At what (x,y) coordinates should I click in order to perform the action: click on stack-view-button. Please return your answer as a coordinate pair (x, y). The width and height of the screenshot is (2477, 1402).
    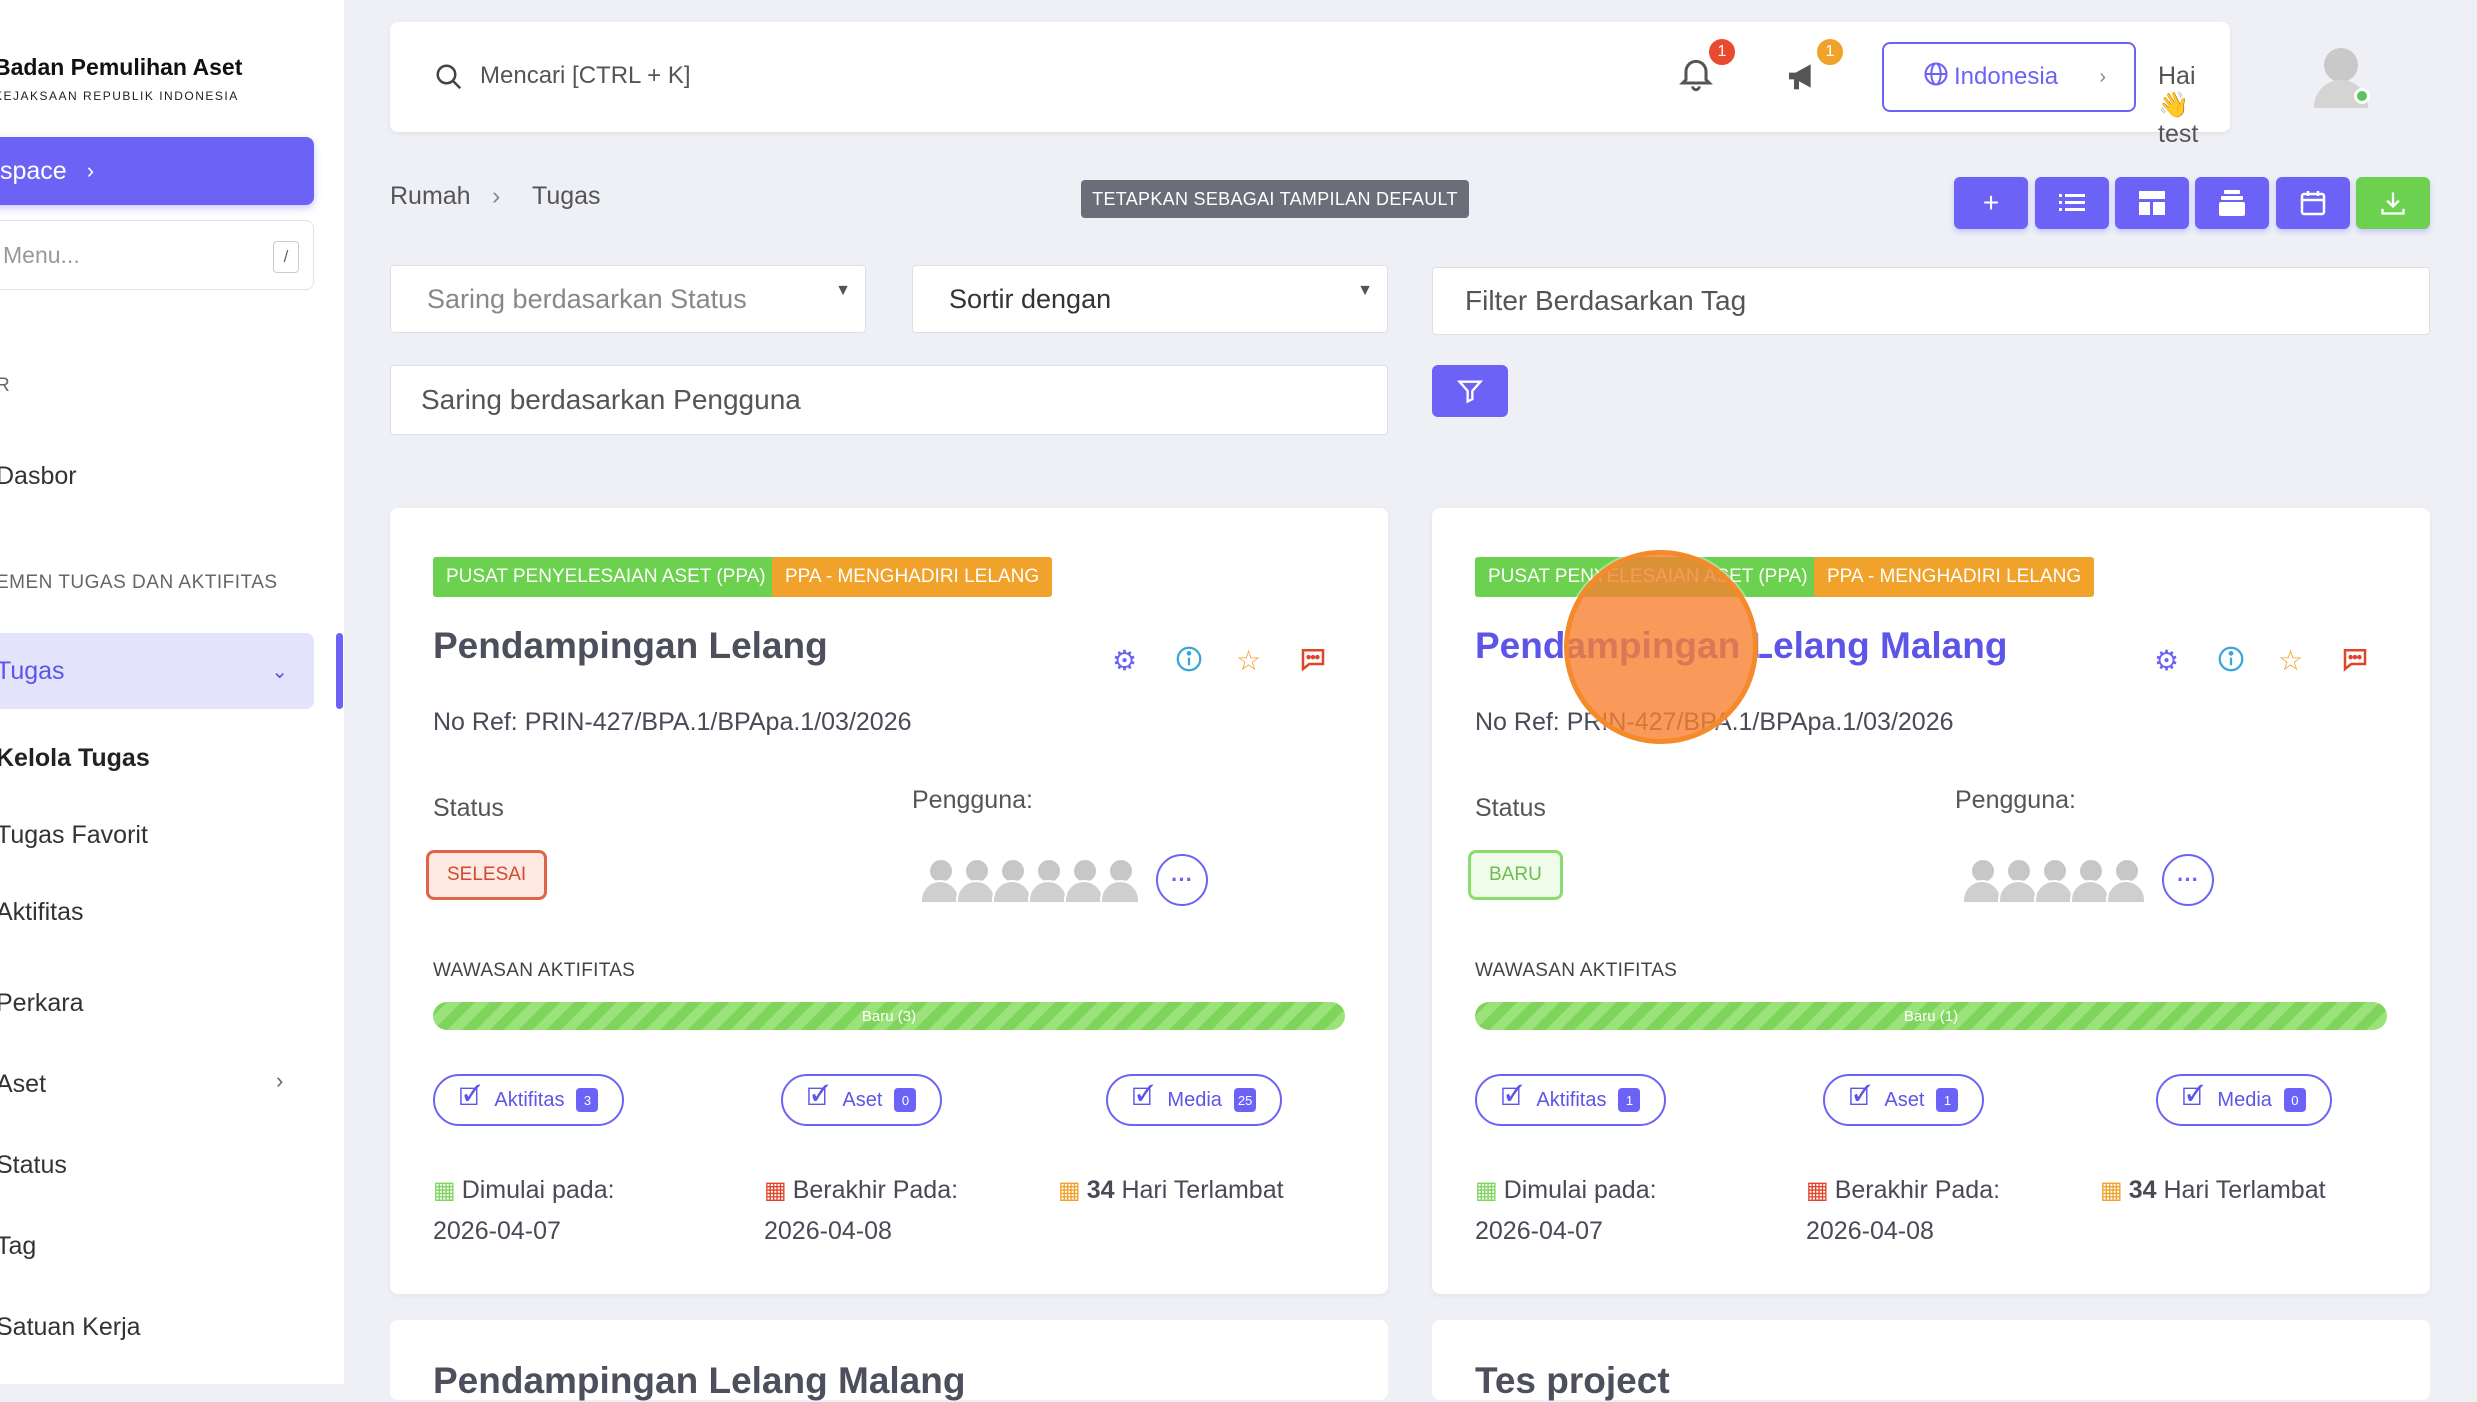
    Looking at the image, I should click on (2232, 203).